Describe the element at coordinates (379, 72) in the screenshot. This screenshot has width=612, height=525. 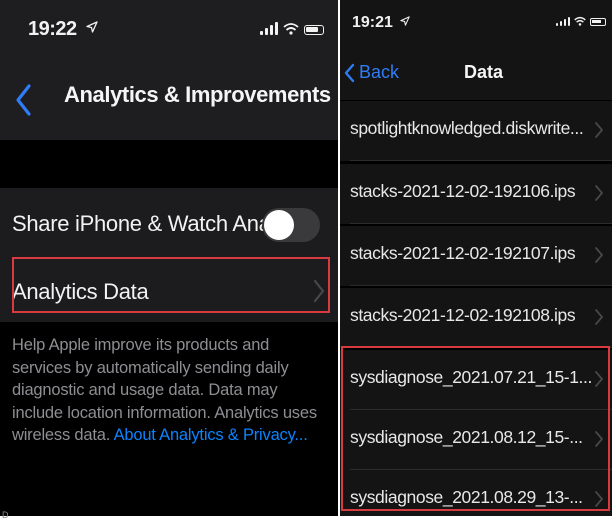
I see `back-label: Back` at that location.